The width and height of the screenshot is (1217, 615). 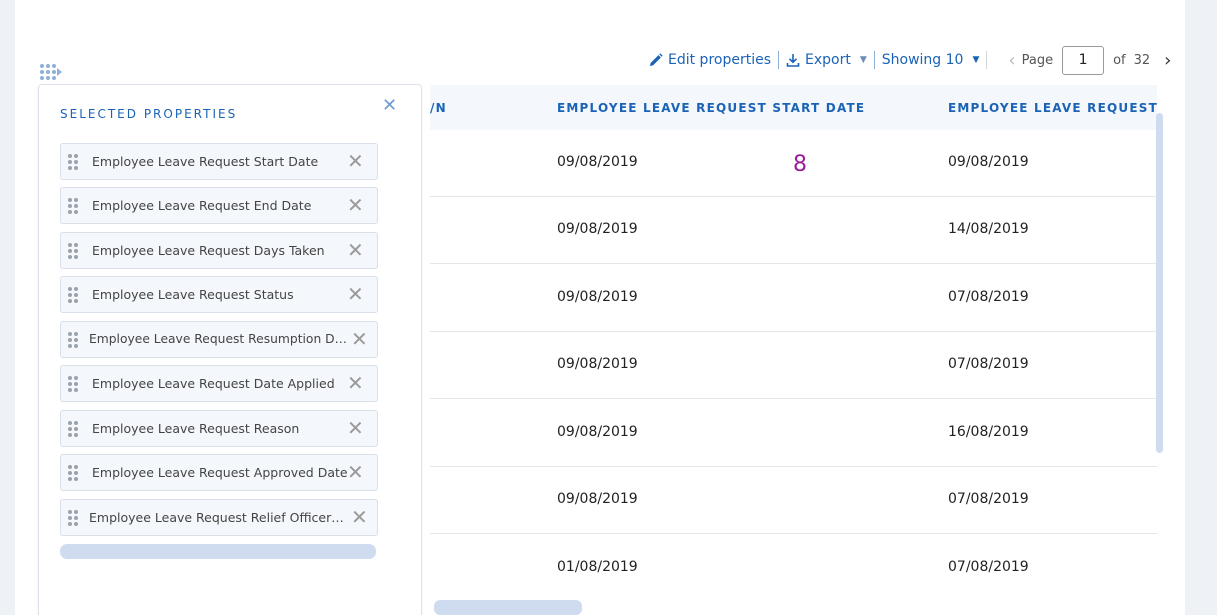 I want to click on pencil-icon, so click(x=656, y=59).